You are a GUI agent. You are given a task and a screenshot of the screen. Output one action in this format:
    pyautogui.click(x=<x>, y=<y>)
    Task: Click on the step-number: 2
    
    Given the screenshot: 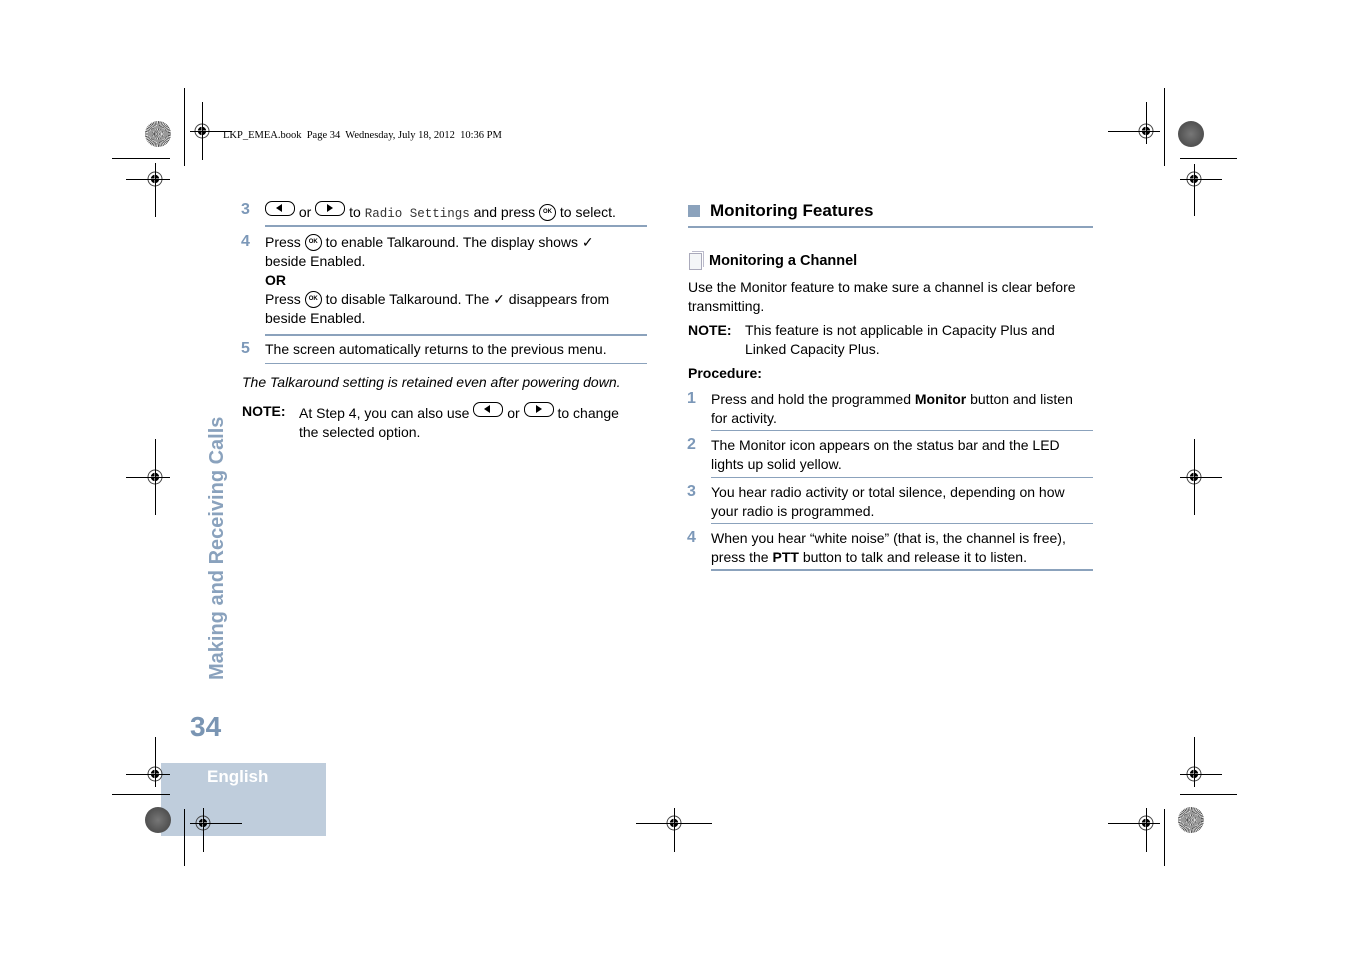 What is the action you would take?
    pyautogui.click(x=691, y=444)
    